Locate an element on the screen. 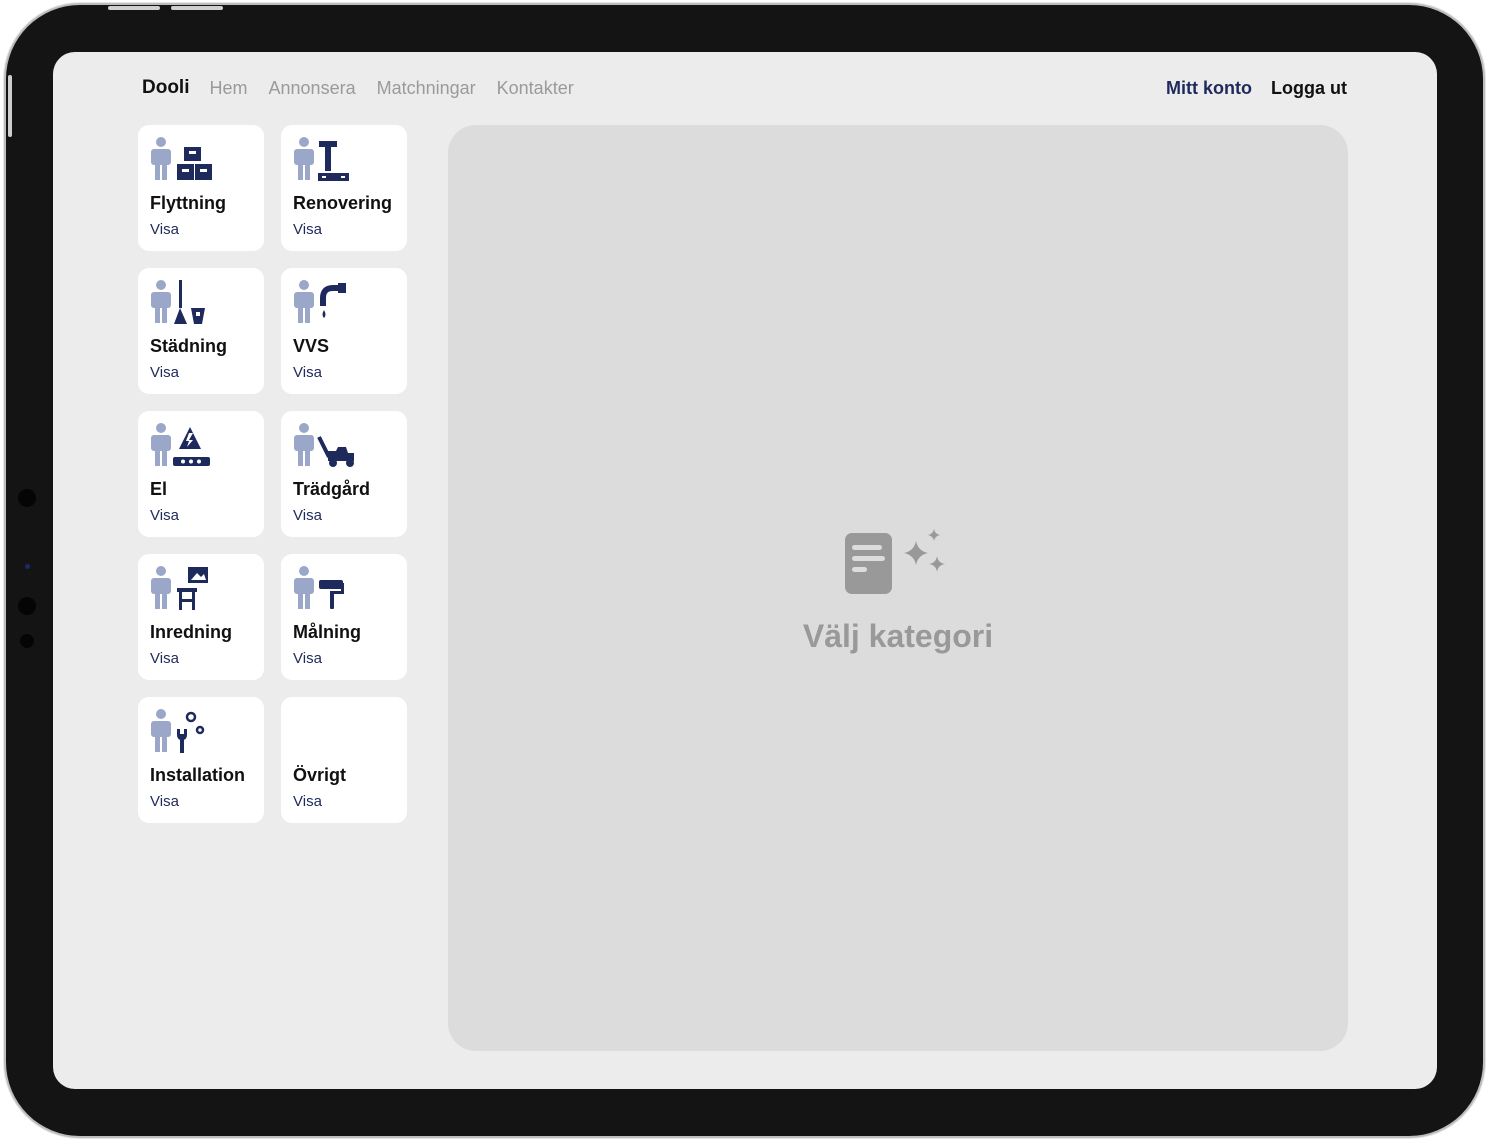  my-account-link: Mitt konto is located at coordinates (1209, 88).